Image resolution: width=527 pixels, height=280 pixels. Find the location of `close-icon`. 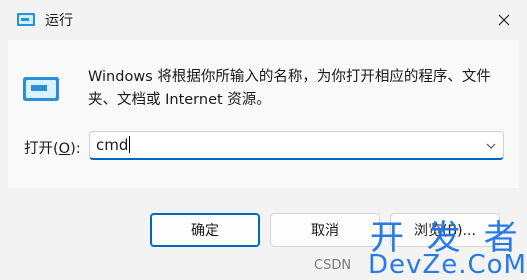

close-icon is located at coordinates (504, 20).